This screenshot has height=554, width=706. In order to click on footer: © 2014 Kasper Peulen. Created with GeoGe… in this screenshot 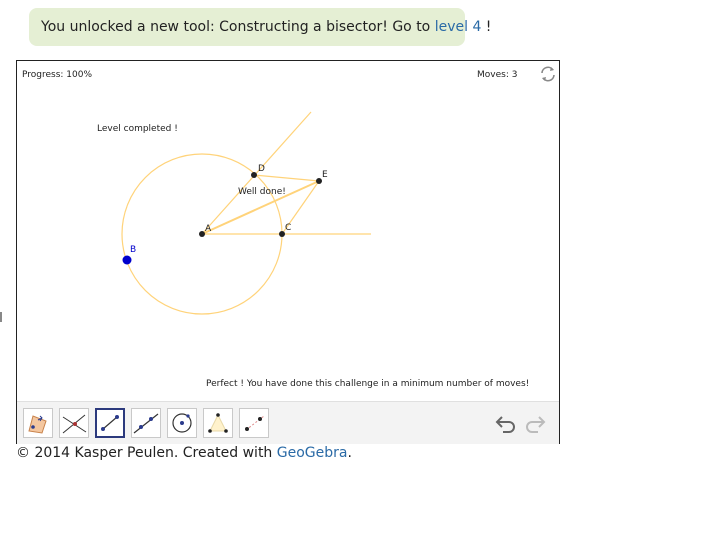, I will do `click(184, 453)`.